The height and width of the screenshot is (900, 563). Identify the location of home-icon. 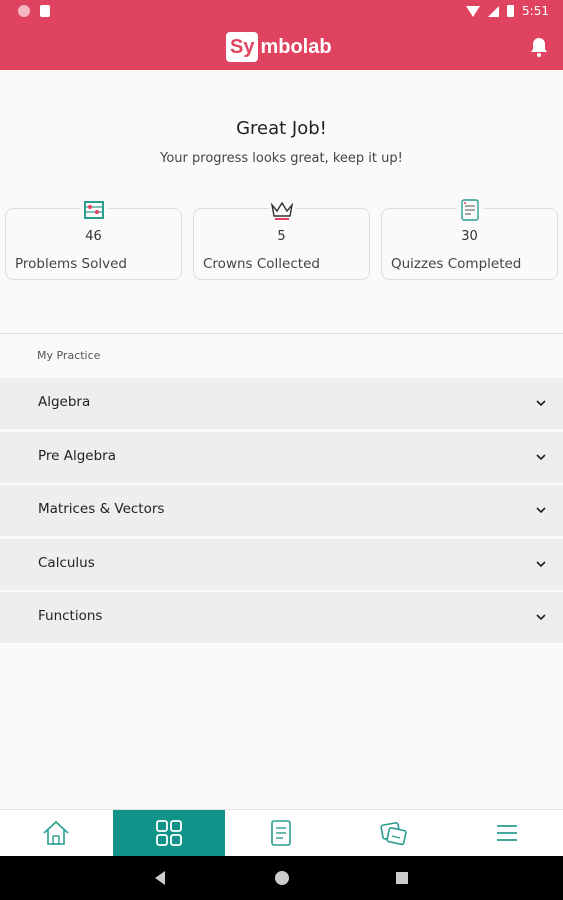
(56, 832).